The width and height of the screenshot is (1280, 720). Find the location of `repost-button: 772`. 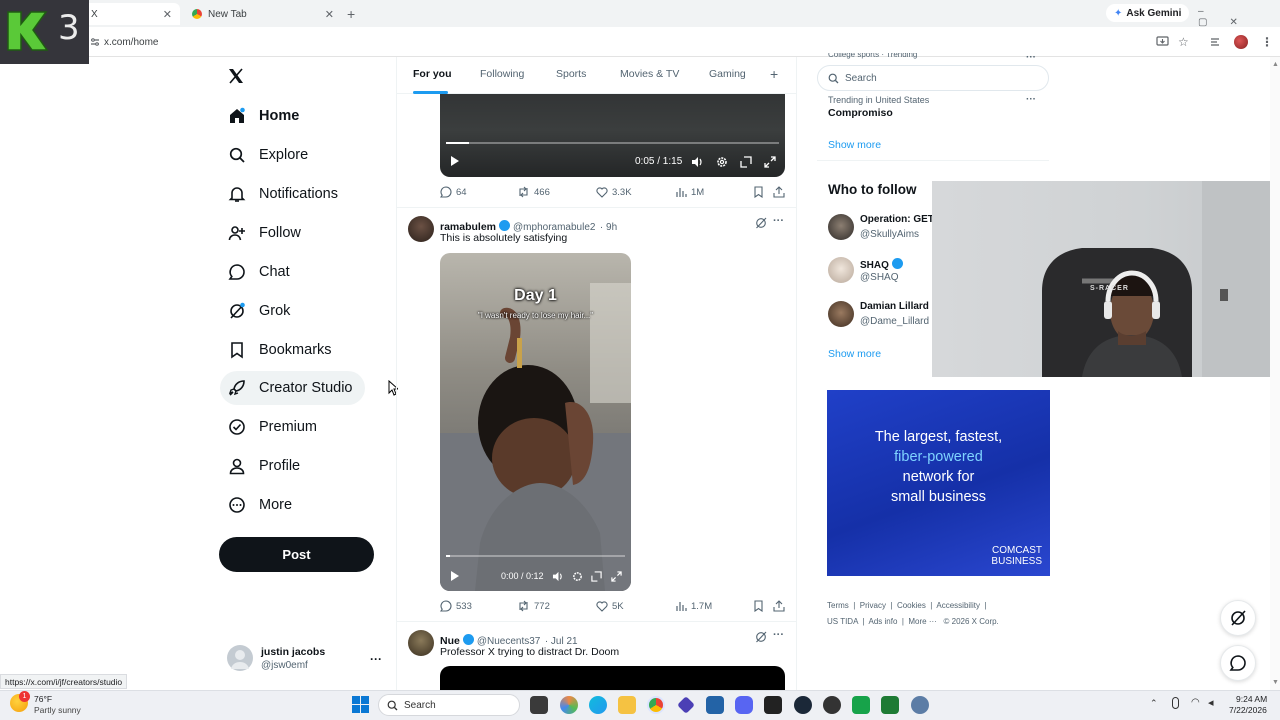

repost-button: 772 is located at coordinates (533, 606).